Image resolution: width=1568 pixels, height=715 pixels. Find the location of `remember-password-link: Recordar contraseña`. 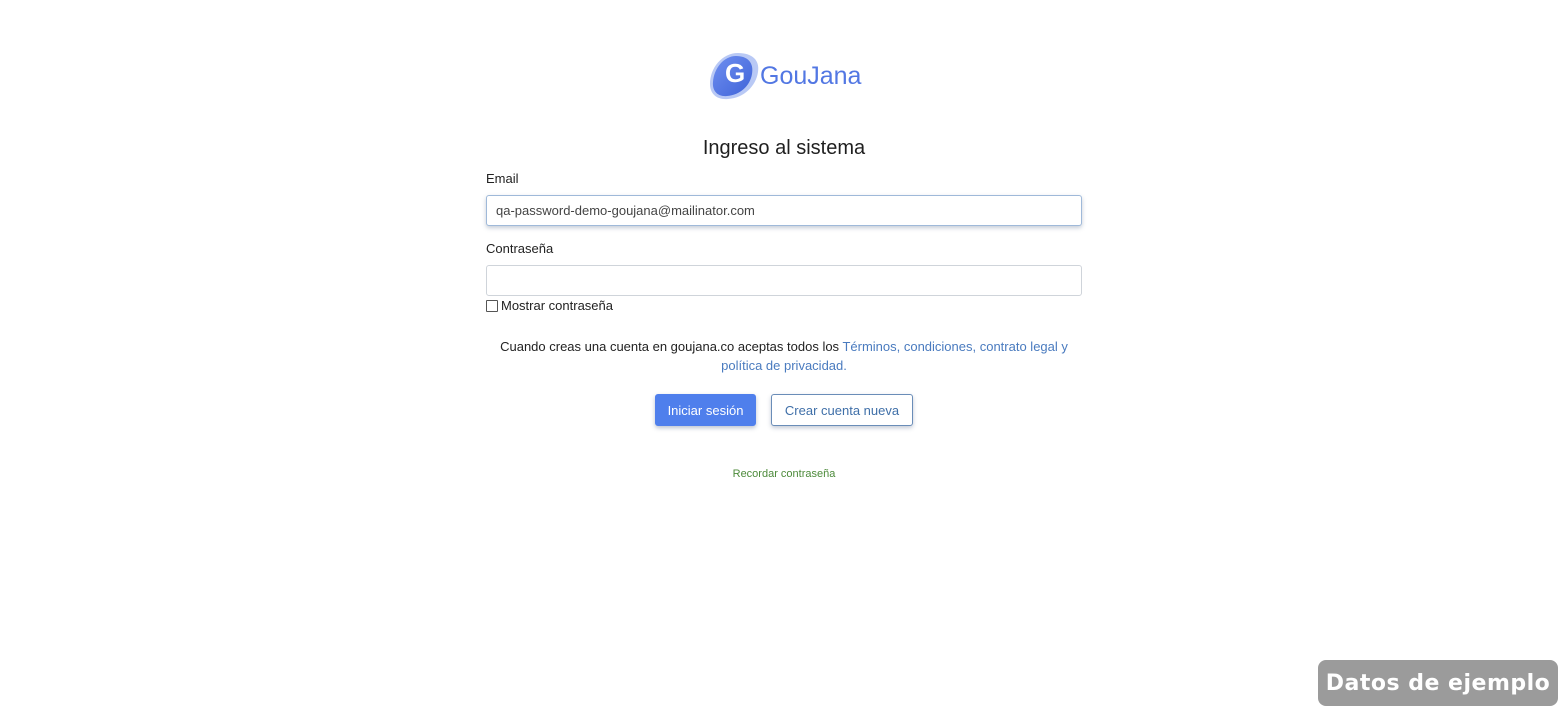

remember-password-link: Recordar contraseña is located at coordinates (784, 474).